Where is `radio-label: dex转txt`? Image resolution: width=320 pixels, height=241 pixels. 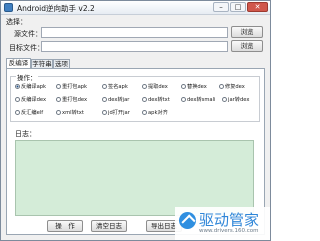
radio-label: dex转txt is located at coordinates (159, 100).